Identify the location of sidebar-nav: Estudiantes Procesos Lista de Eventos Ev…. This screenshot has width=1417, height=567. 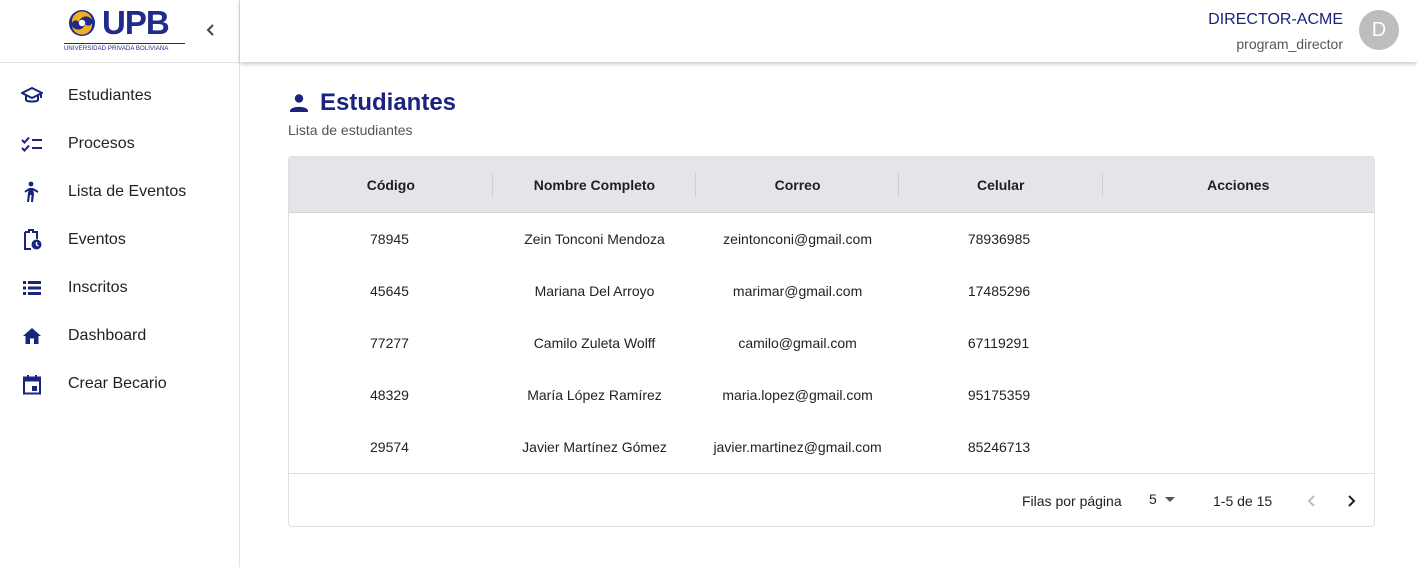
(119, 240).